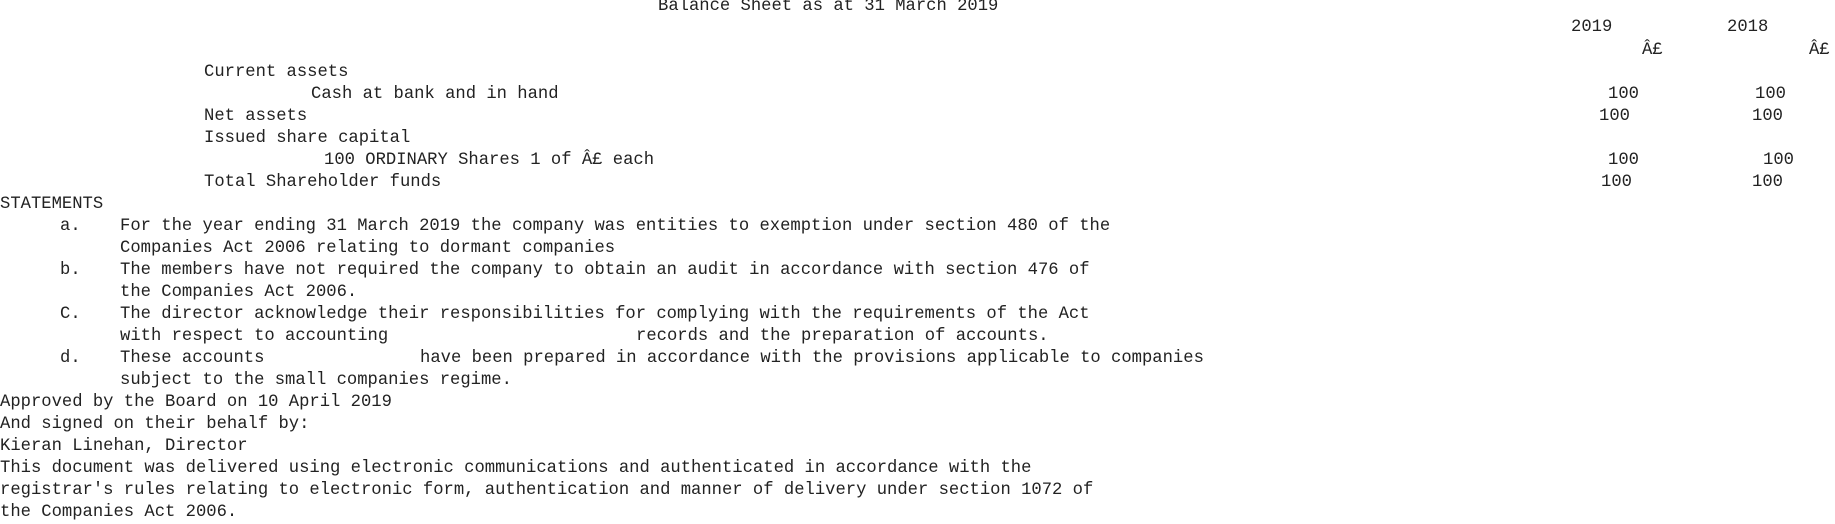 The height and width of the screenshot is (524, 1835). What do you see at coordinates (192, 358) in the screenshot?
I see `statement-d-line1a: These accounts` at bounding box center [192, 358].